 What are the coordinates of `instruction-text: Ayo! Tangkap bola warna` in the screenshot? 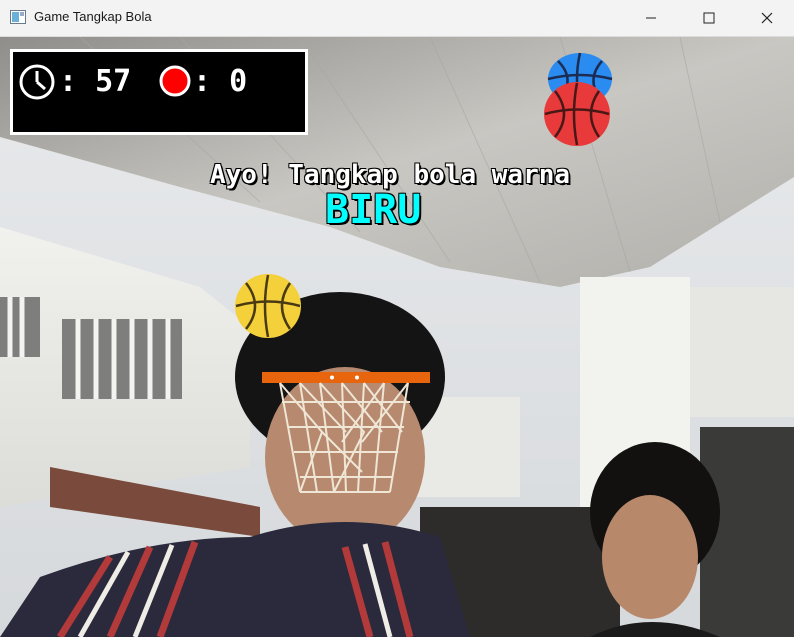 It's located at (390, 175).